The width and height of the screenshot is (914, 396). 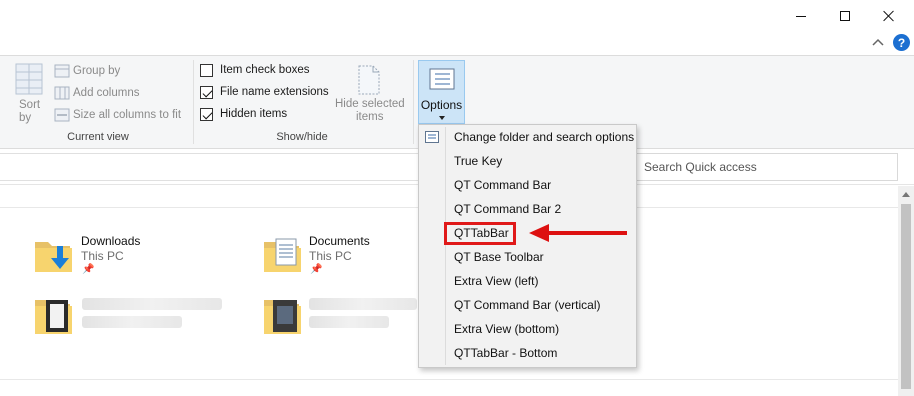 I want to click on size-columns-icon, so click(x=62, y=115).